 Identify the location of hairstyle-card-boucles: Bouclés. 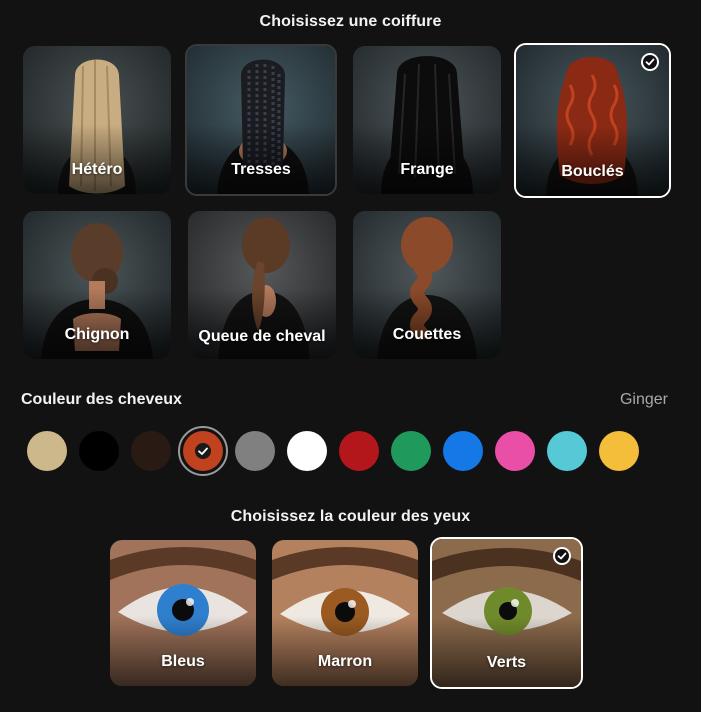
(592, 120).